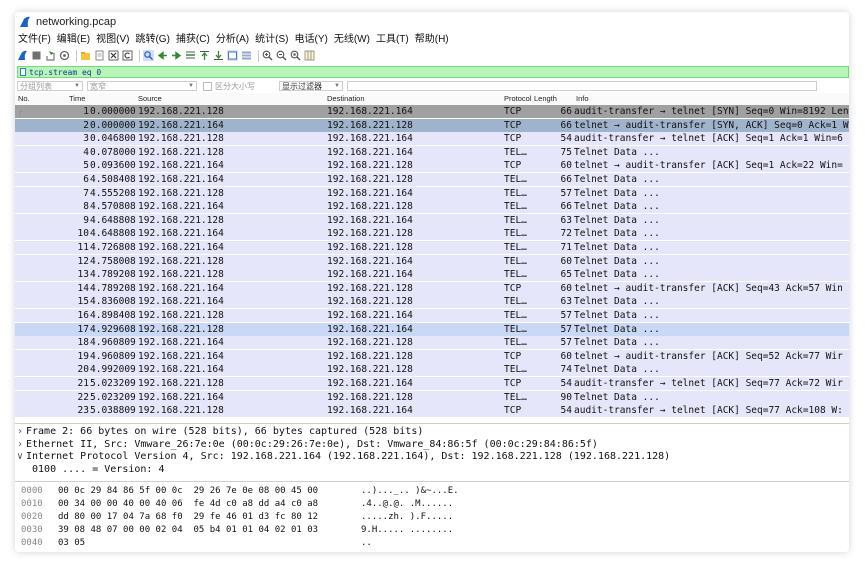  I want to click on menu-item: 统计(S), so click(271, 39).